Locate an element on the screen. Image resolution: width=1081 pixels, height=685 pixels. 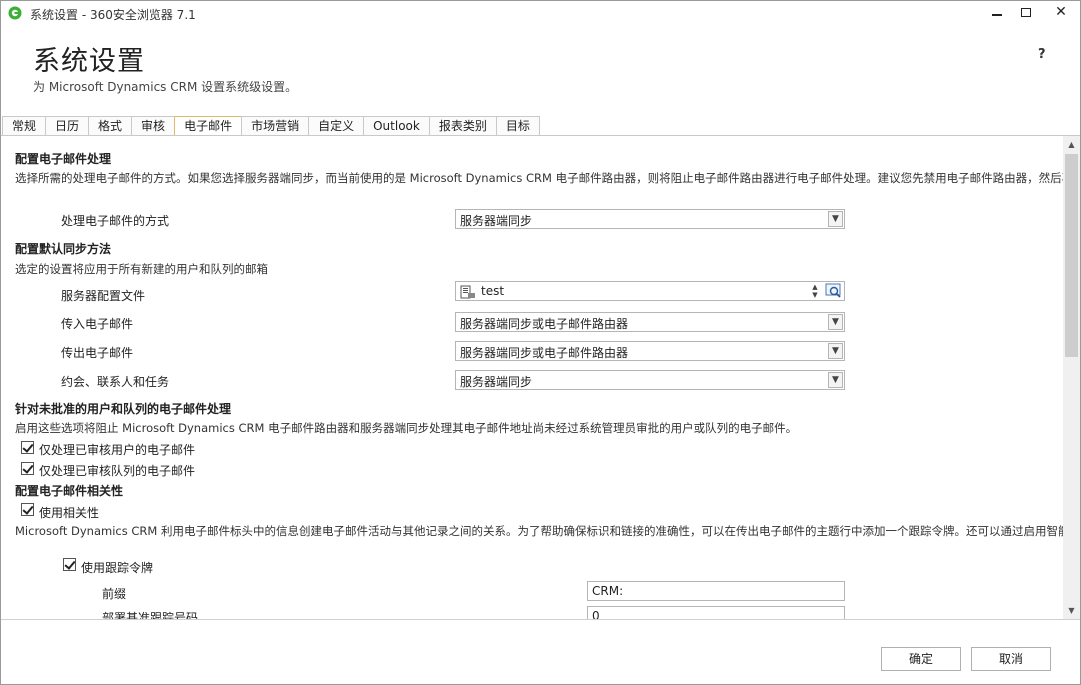
tab-customization: 自定义 is located at coordinates (336, 126).